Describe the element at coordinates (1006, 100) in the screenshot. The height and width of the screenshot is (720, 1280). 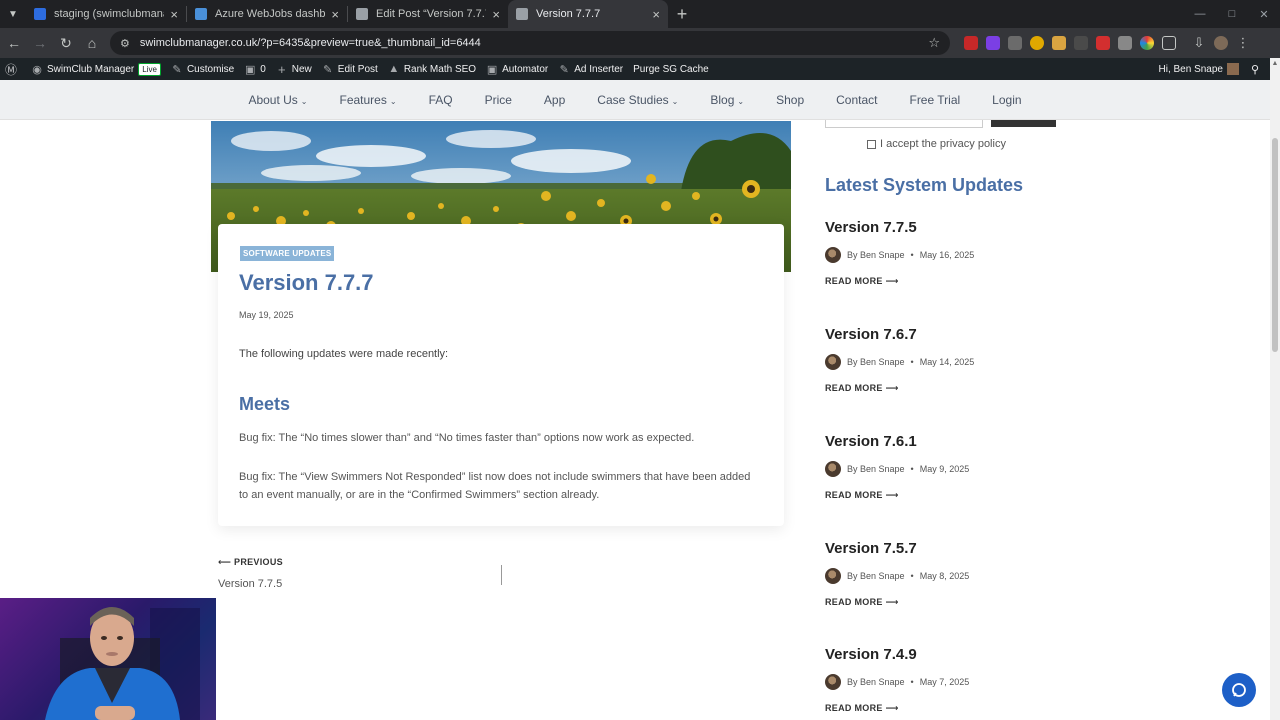
I see `nav-login: Login` at that location.